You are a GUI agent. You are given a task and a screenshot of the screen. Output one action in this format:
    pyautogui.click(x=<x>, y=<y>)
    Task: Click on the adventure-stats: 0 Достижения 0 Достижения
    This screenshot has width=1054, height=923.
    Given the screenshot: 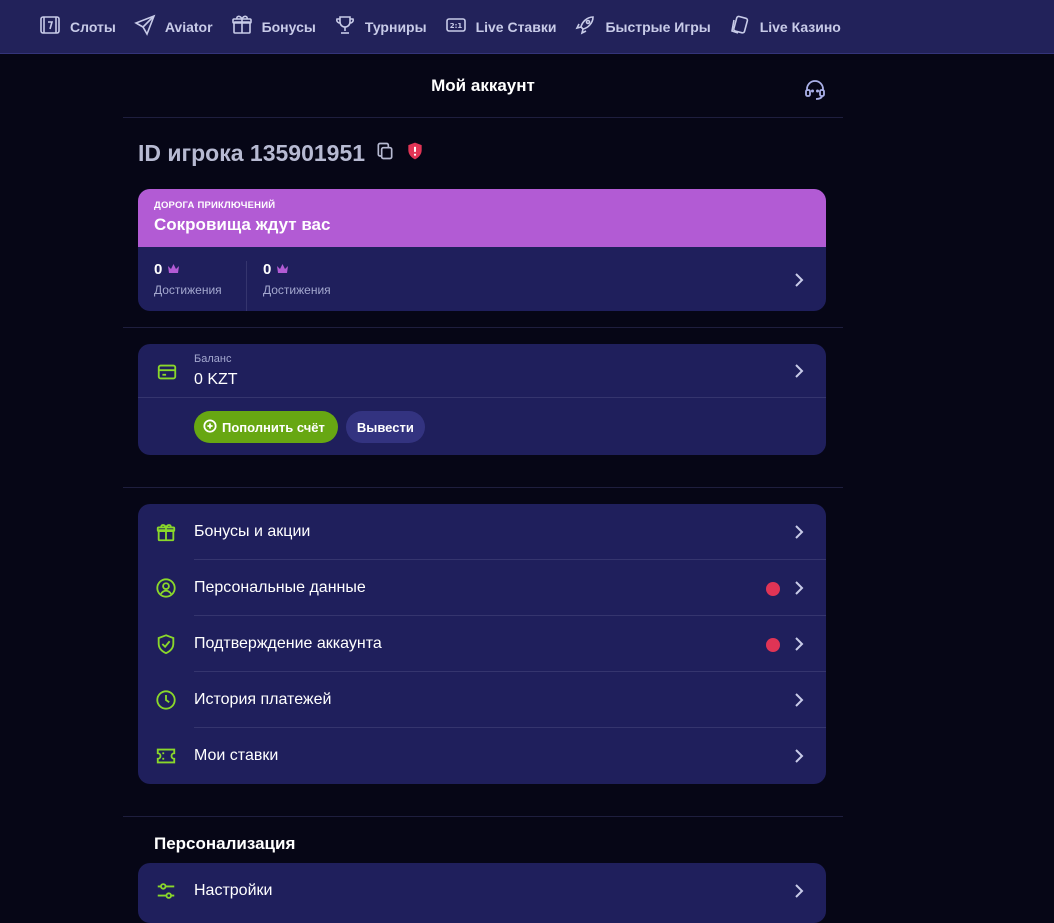 What is the action you would take?
    pyautogui.click(x=482, y=279)
    